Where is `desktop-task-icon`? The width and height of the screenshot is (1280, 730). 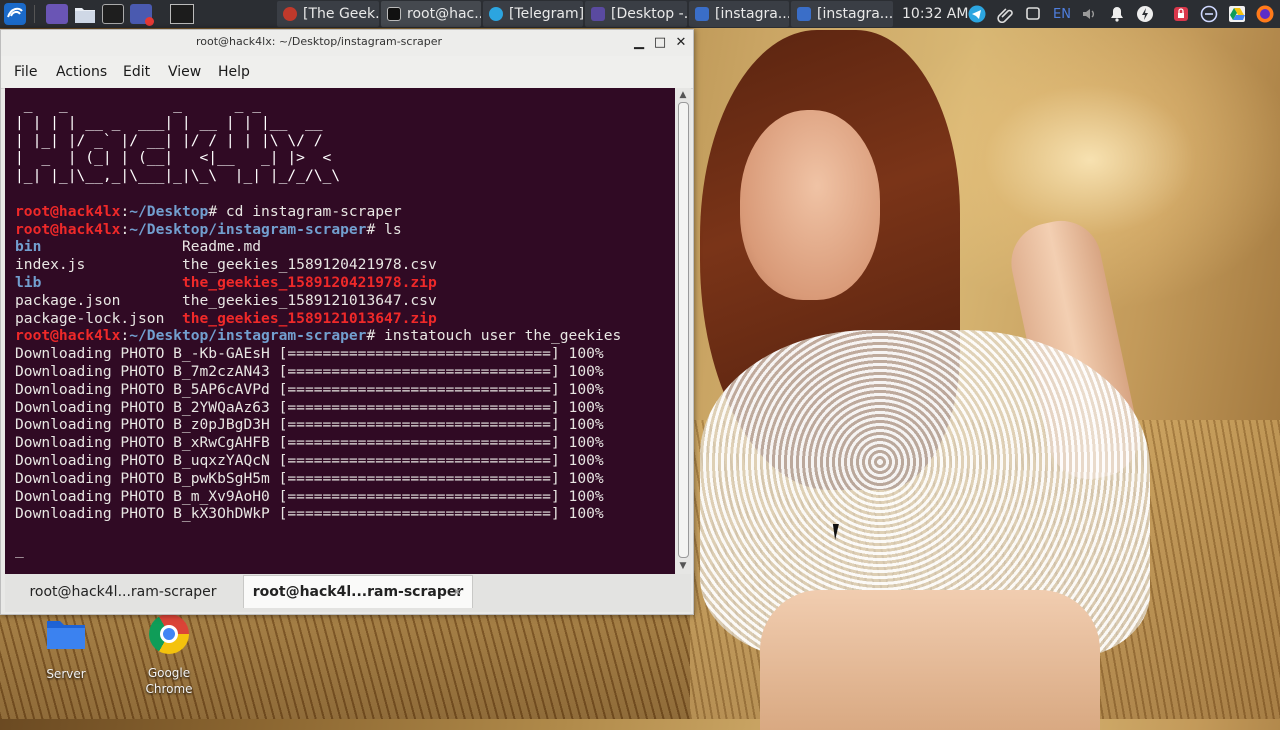 desktop-task-icon is located at coordinates (598, 14).